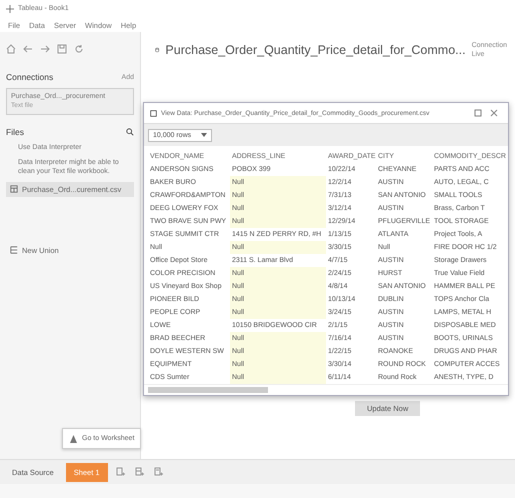 The image size is (515, 498). Describe the element at coordinates (15, 131) in the screenshot. I see `files-heading: Files` at that location.